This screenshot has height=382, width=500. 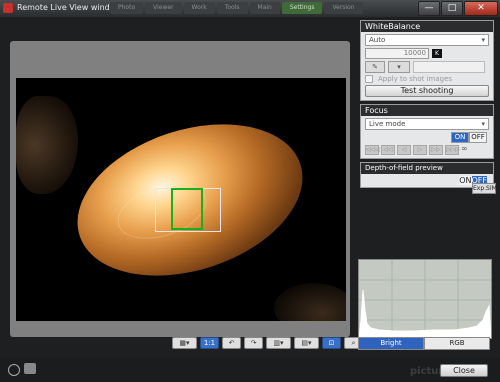 What do you see at coordinates (460, 137) in the screenshot?
I see `focus-on-button: ON` at bounding box center [460, 137].